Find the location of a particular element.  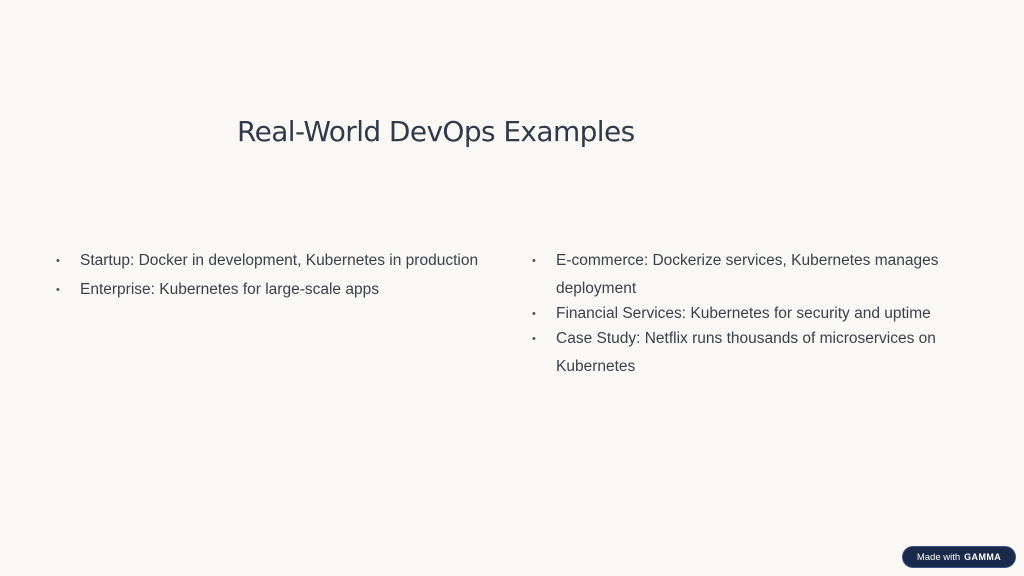

slide-title: Real-World DevOps Examples is located at coordinates (436, 131).